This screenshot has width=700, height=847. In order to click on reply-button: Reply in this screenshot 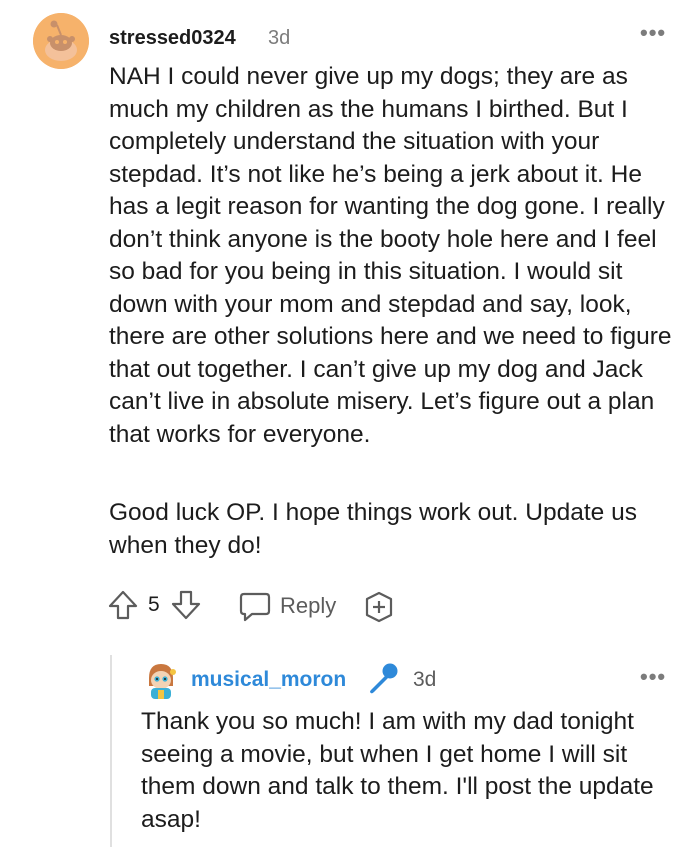, I will do `click(287, 606)`.